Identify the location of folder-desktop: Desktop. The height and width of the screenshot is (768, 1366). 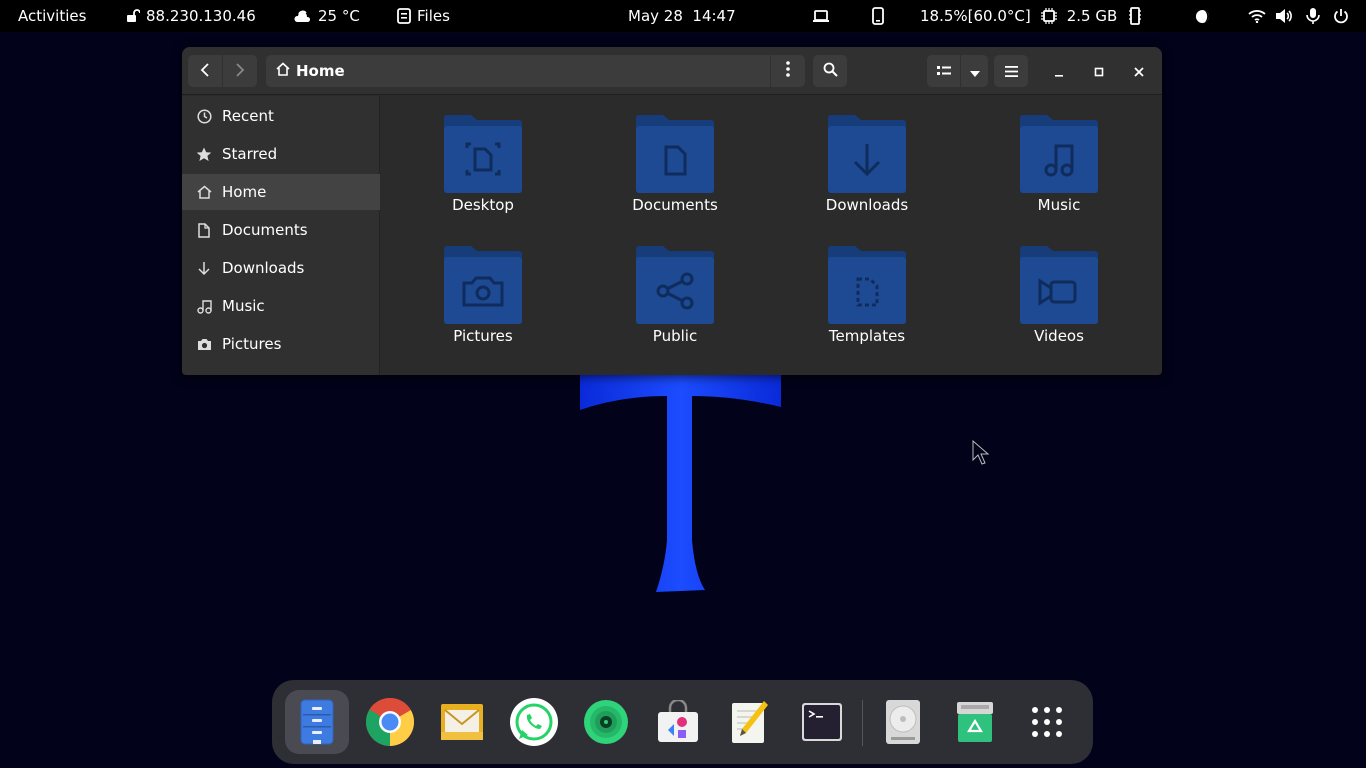
(483, 174).